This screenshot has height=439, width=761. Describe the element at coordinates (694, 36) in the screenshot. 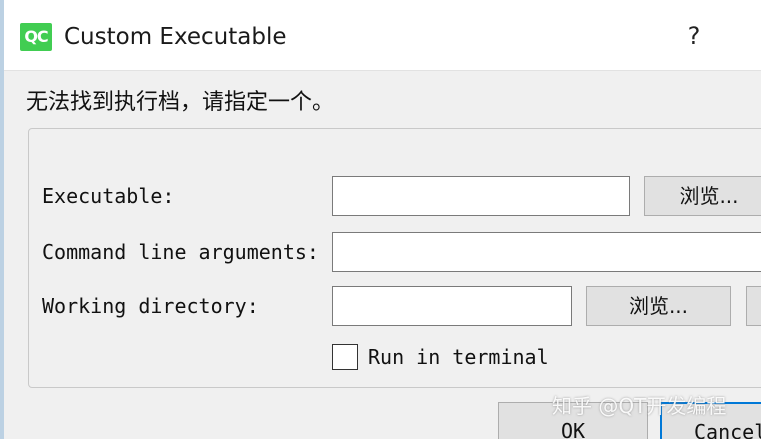

I see `help-button: ?` at that location.